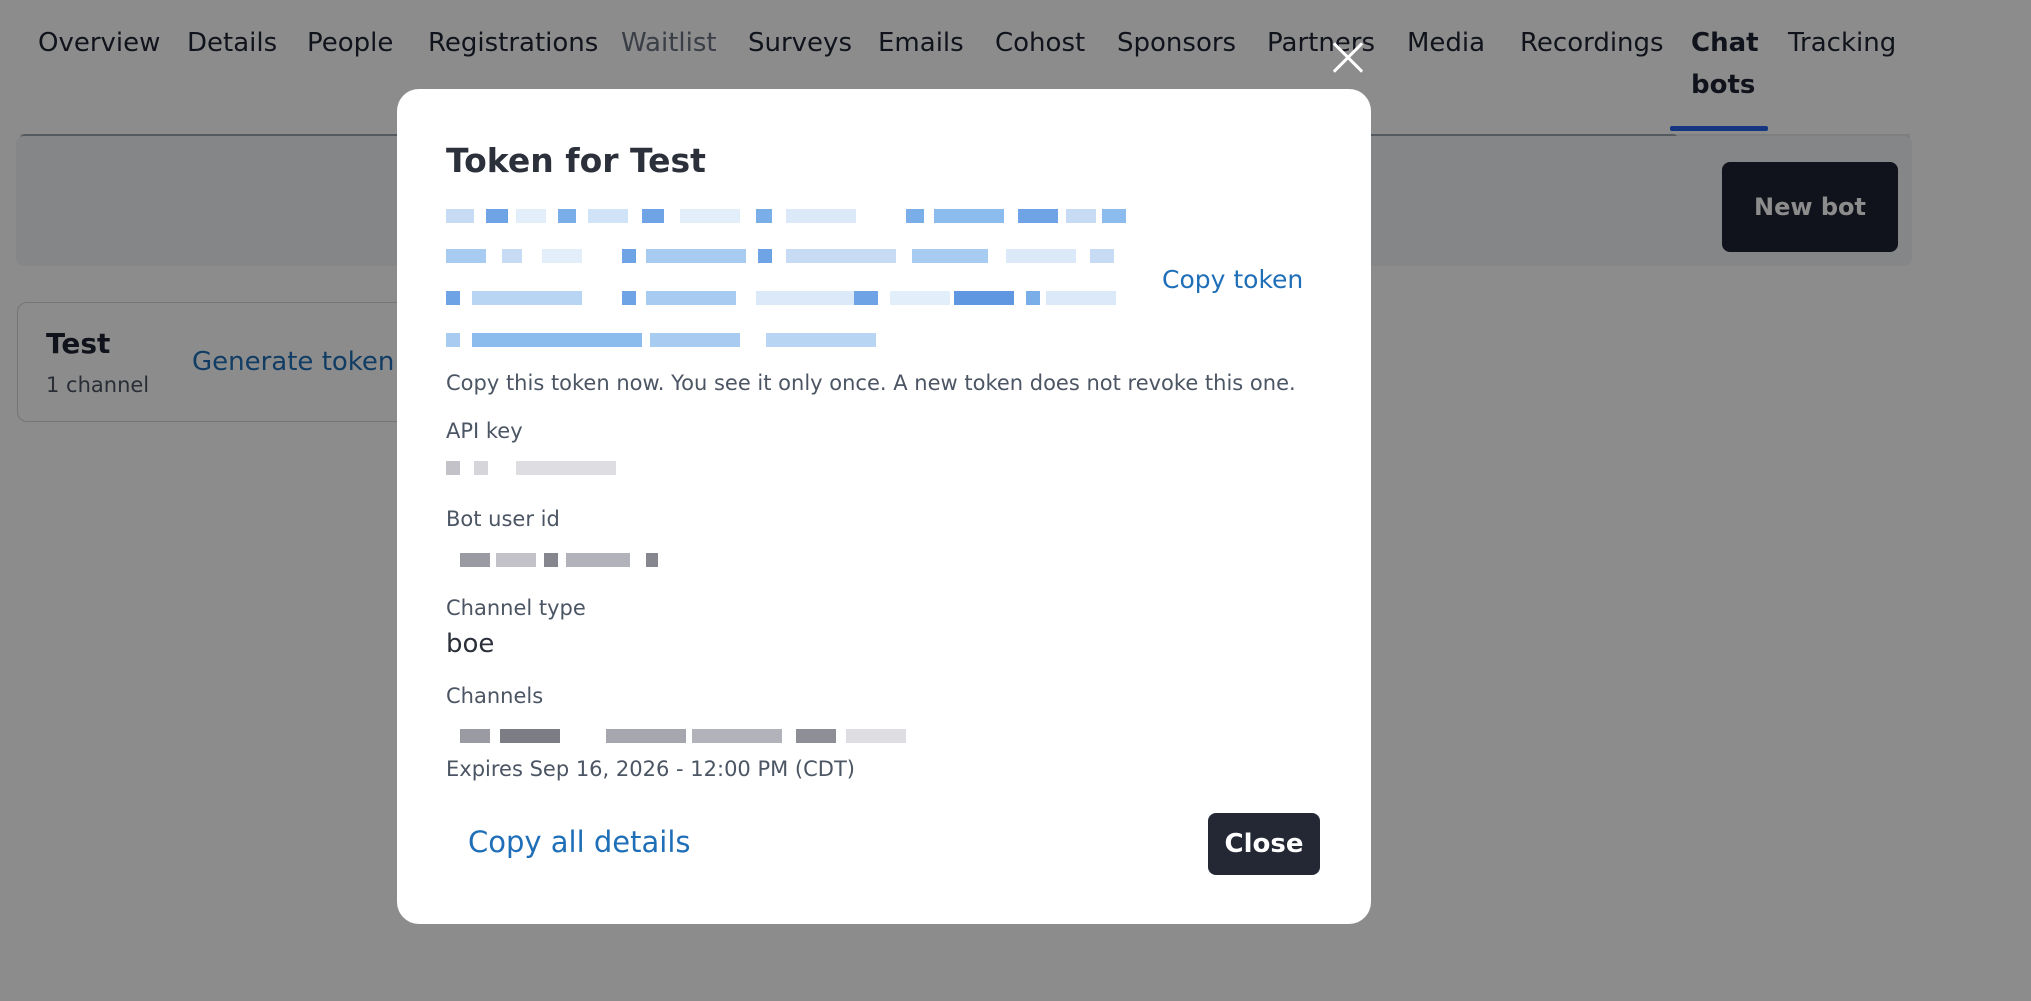  Describe the element at coordinates (576, 160) in the screenshot. I see `dialog-title: Token for Test` at that location.